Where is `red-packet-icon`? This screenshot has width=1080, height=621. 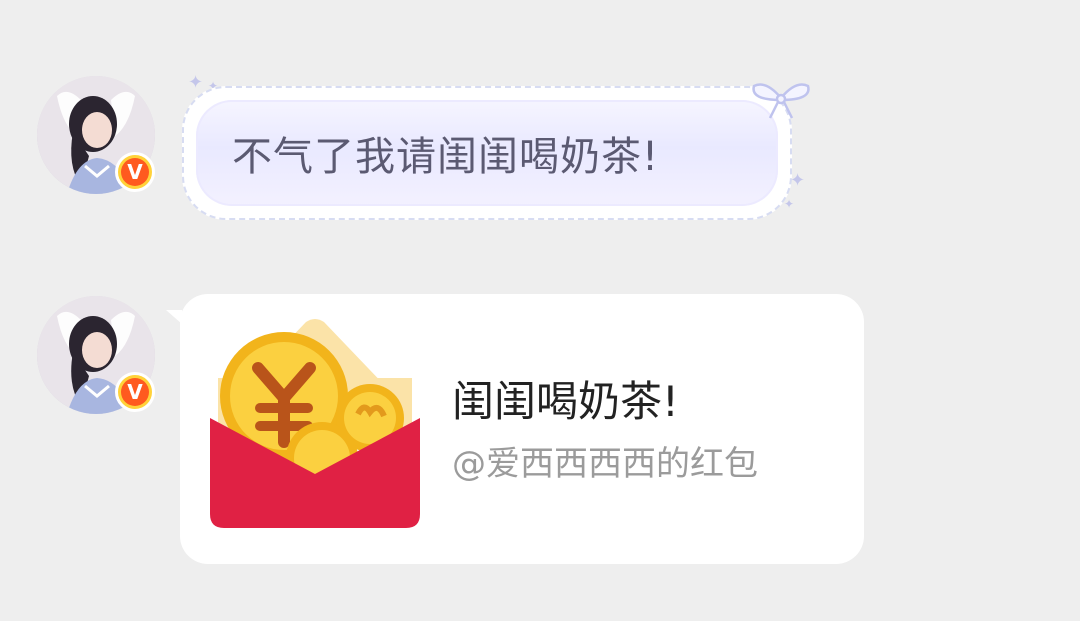
red-packet-icon is located at coordinates (315, 423).